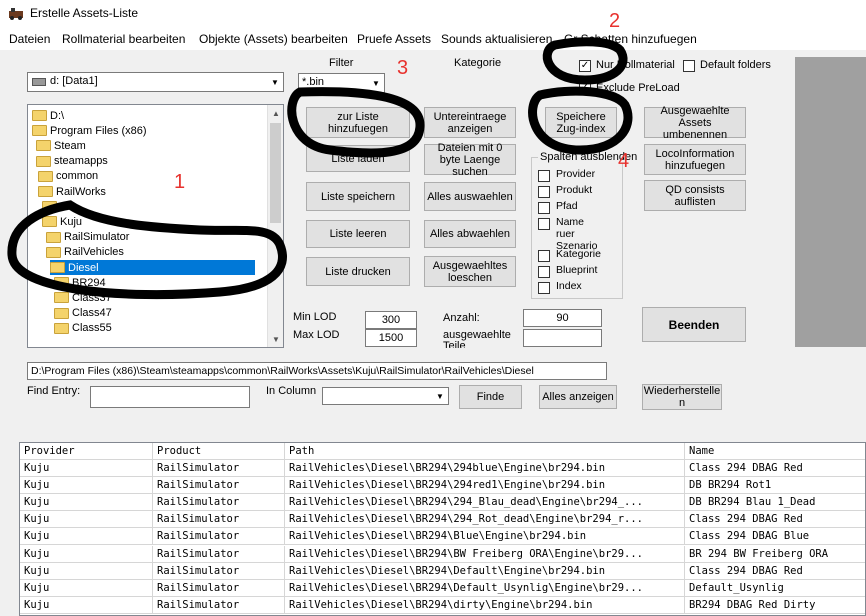  Describe the element at coordinates (694, 324) in the screenshot. I see `beenden-button: Beenden` at that location.